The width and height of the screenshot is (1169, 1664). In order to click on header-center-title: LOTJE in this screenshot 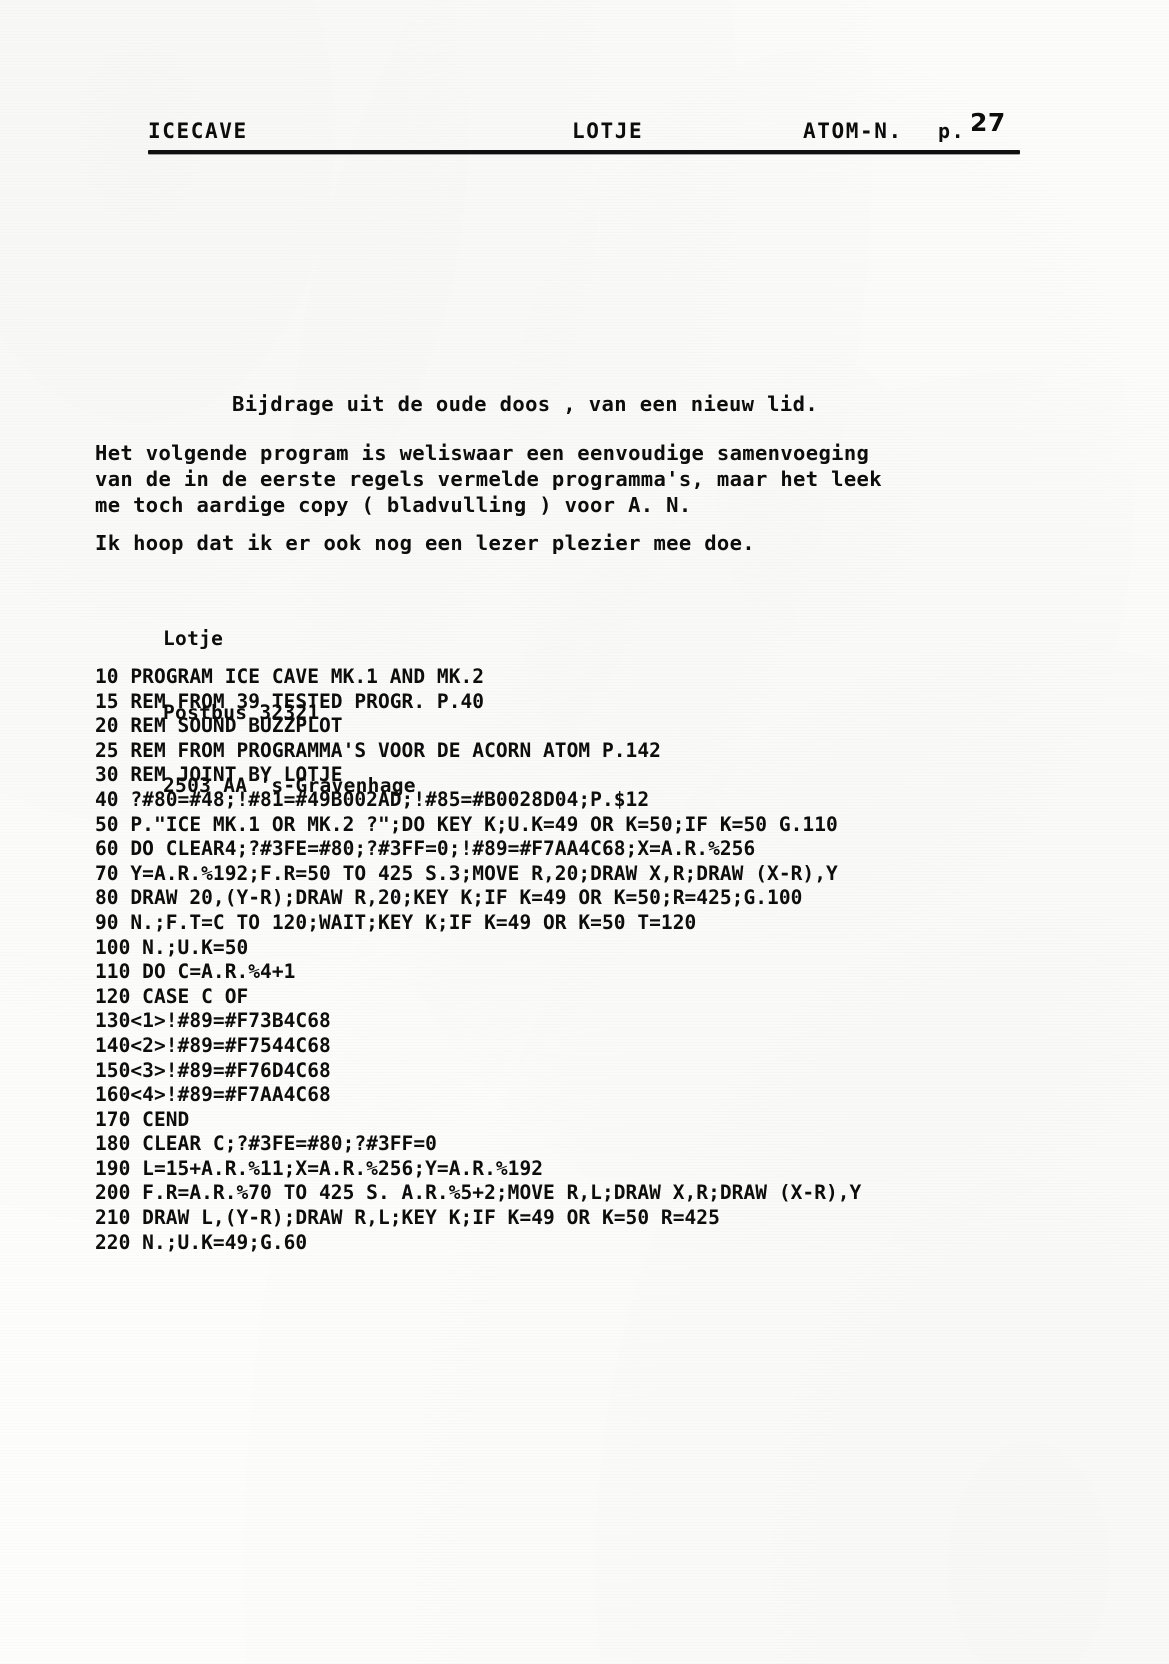, I will do `click(608, 131)`.